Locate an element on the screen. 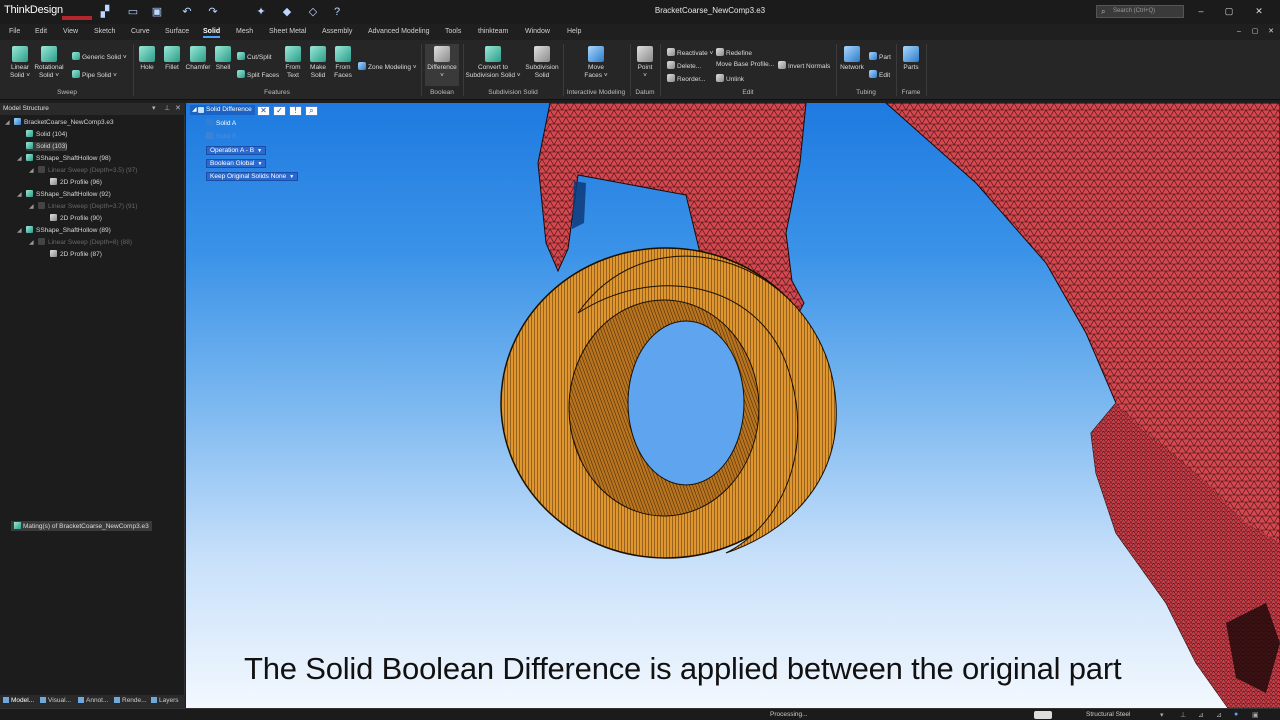  doc-minimize-button: – is located at coordinates (1239, 32).